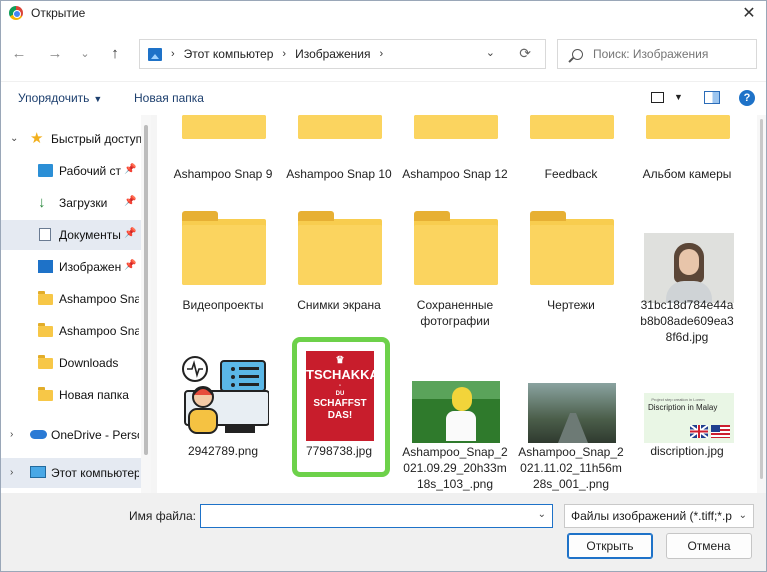 Image resolution: width=767 pixels, height=572 pixels. What do you see at coordinates (115, 53) in the screenshot?
I see `up-button: ↑` at bounding box center [115, 53].